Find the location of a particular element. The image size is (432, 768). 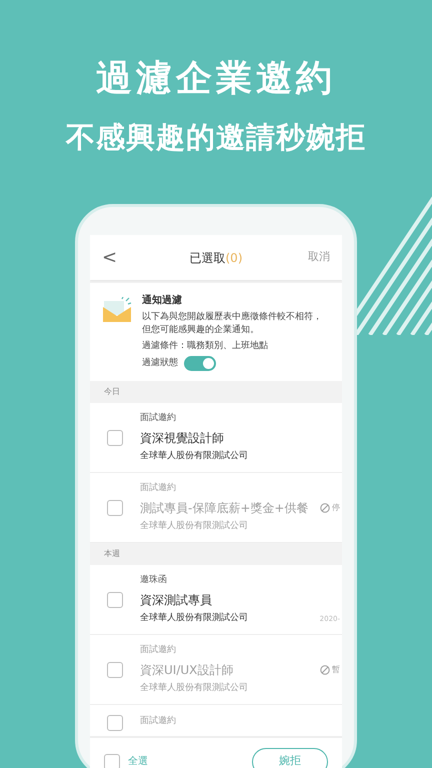

status-text: 暫 is located at coordinates (336, 670).